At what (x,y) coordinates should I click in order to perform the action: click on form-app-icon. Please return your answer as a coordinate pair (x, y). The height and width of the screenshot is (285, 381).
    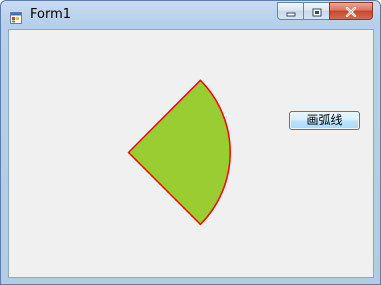
    Looking at the image, I should click on (16, 16).